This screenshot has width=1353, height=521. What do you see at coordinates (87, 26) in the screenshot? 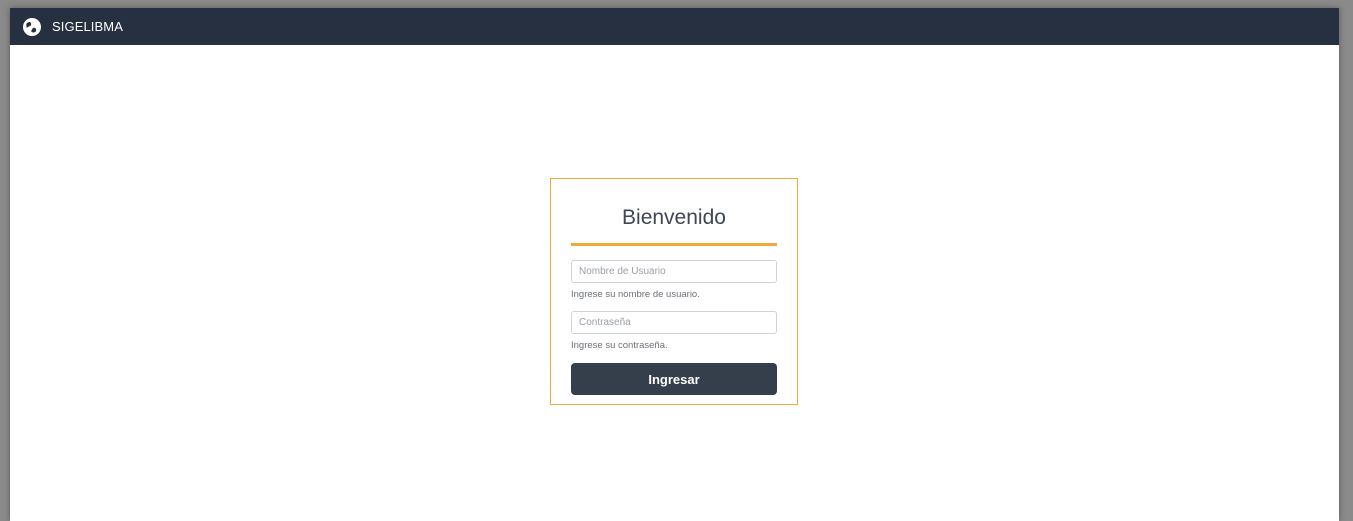
I see `brand-name: SIGELIBMA` at bounding box center [87, 26].